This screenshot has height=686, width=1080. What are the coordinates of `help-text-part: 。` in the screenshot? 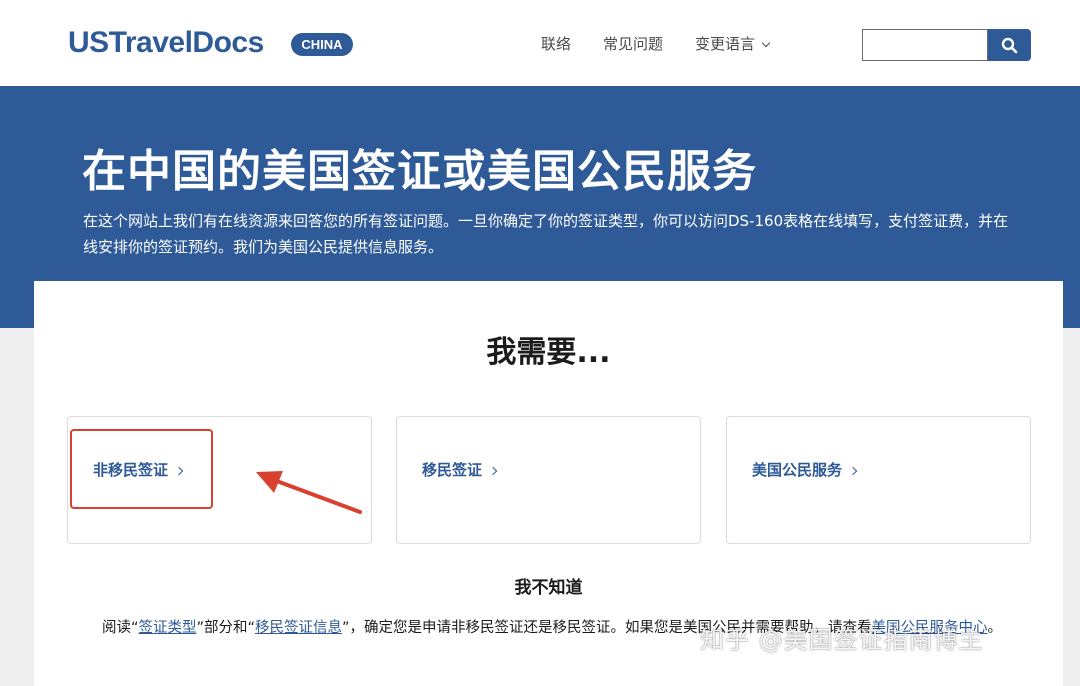 It's located at (995, 628).